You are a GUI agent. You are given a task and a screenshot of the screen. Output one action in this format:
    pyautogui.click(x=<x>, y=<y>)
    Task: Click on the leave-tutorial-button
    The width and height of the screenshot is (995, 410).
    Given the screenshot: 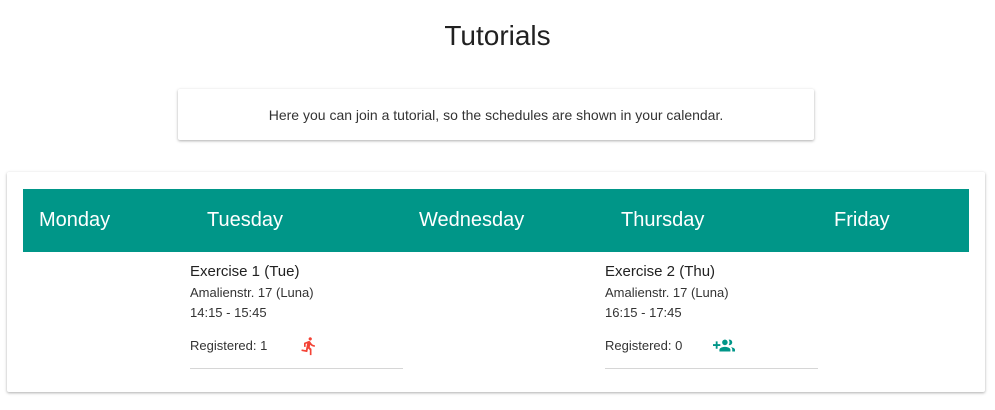 What is the action you would take?
    pyautogui.click(x=309, y=346)
    